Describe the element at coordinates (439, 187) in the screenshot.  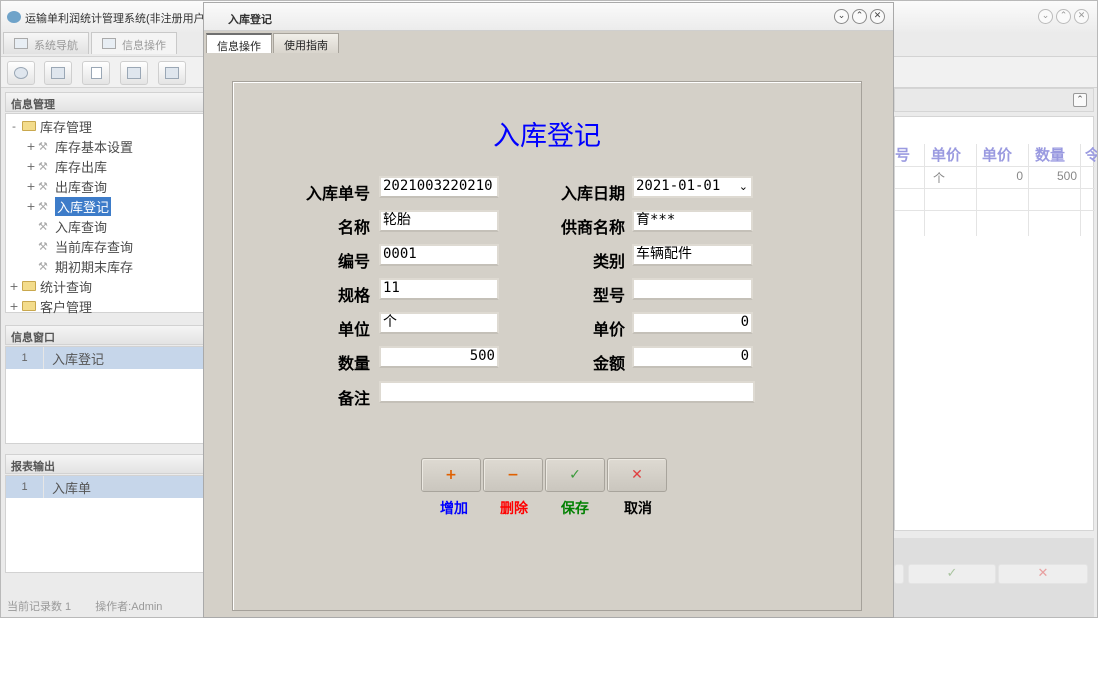
I see `order-no-field: 2021003220210` at that location.